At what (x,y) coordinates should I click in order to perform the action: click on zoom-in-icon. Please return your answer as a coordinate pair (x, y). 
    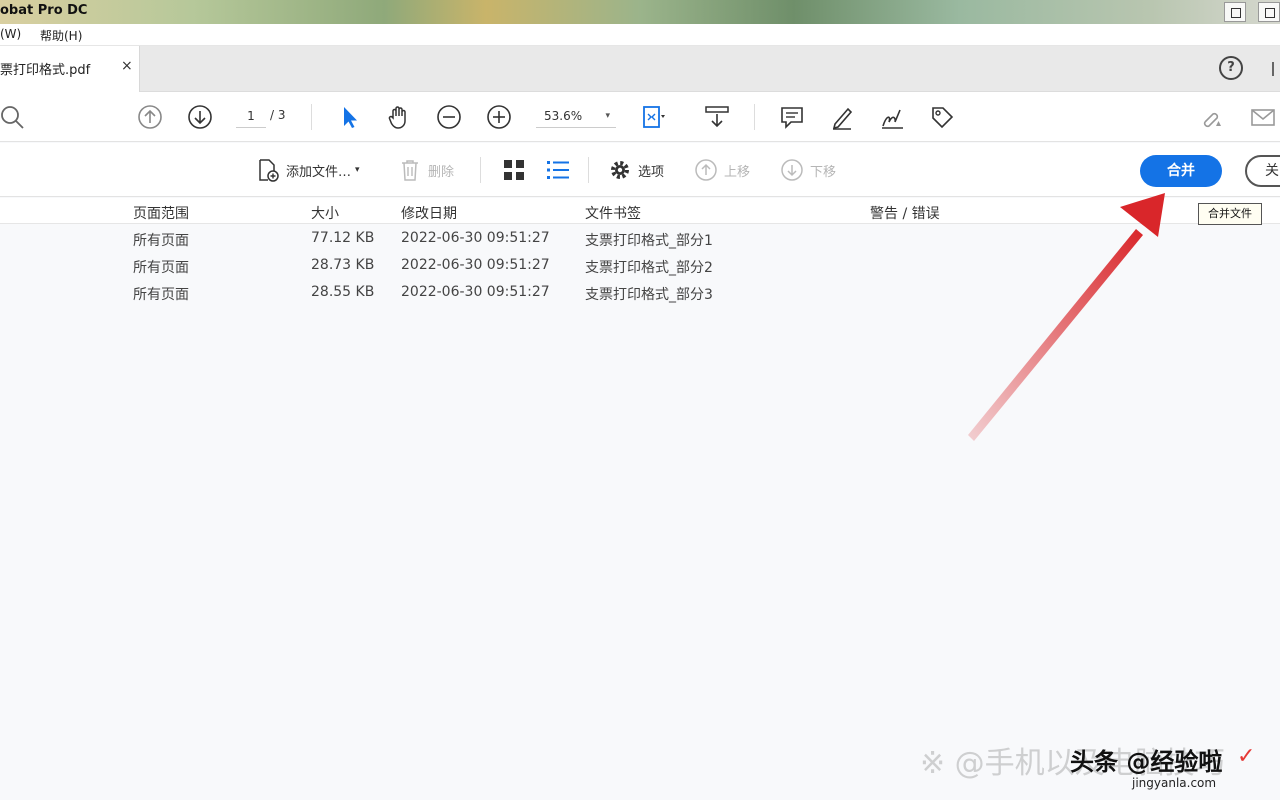
    Looking at the image, I should click on (499, 117).